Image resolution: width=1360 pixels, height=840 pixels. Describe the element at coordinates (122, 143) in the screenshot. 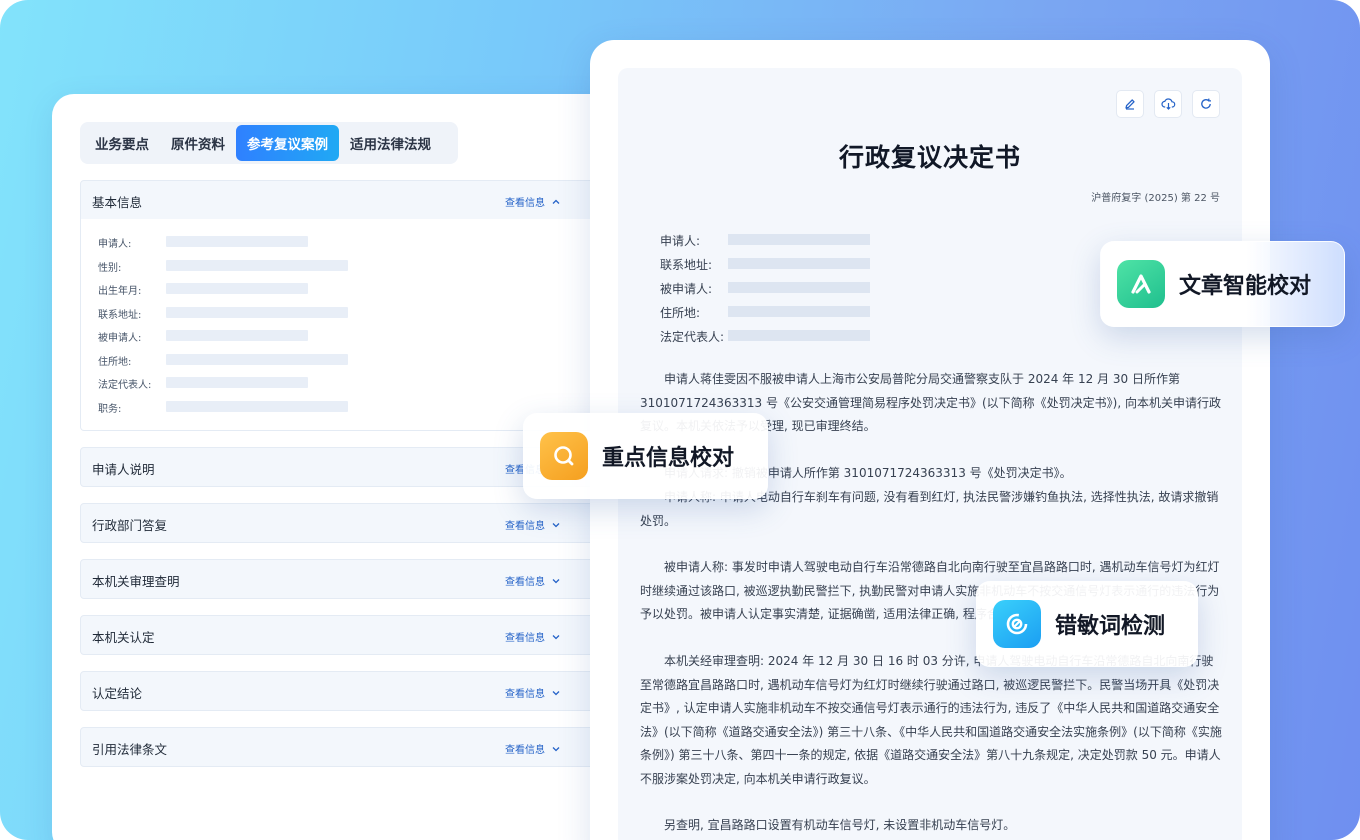

I see `tab-business-points: 业务要点` at that location.